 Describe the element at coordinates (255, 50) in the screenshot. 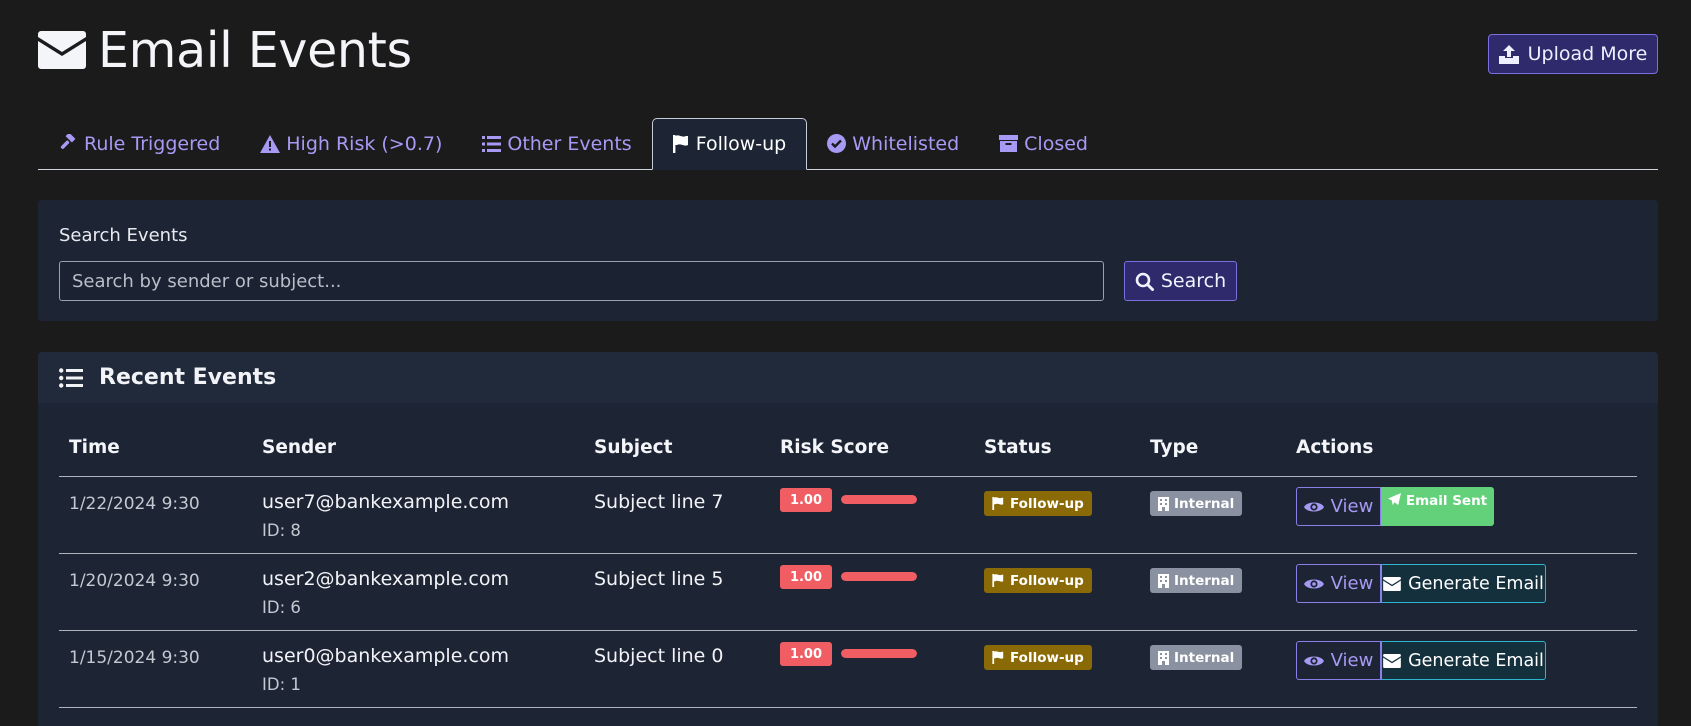

I see `page-title-text: Email Events` at that location.